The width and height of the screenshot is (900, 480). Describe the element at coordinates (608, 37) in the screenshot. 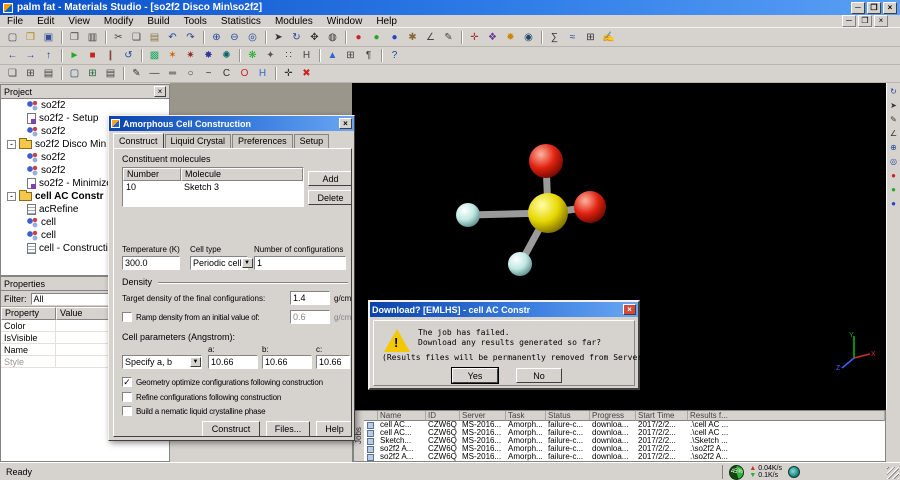

I see `script-editor-button: ✍` at that location.